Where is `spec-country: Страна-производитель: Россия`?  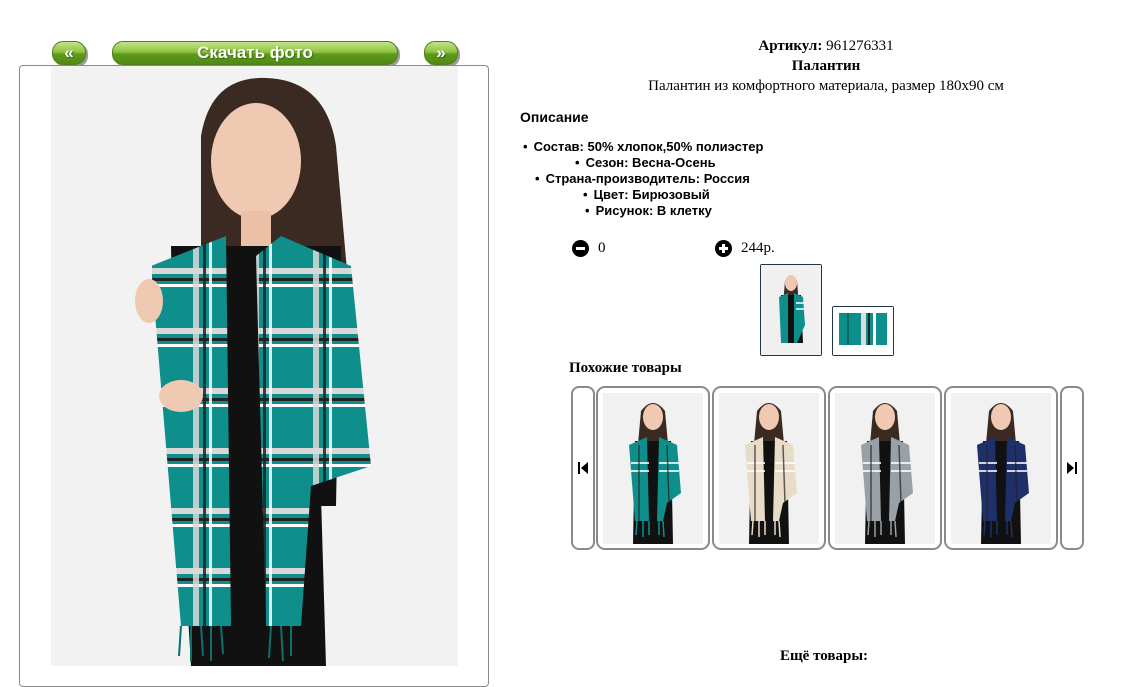 spec-country: Страна-производитель: Россия is located at coordinates (642, 178).